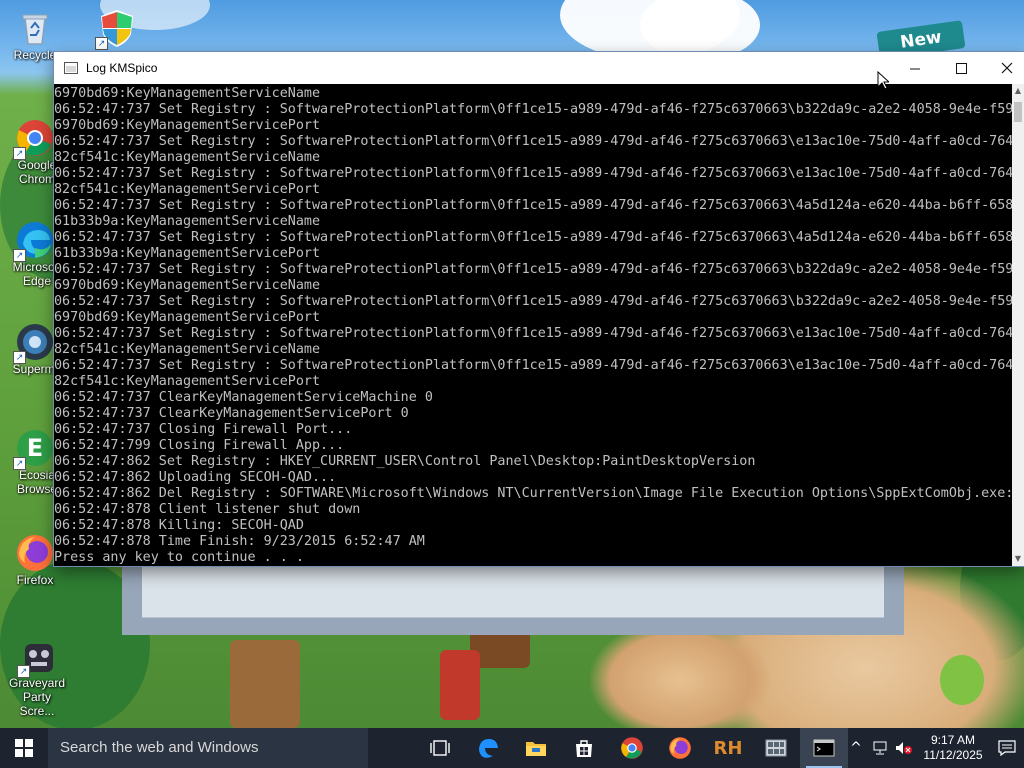  Describe the element at coordinates (883, 80) in the screenshot. I see `mouse-cursor-icon` at that location.